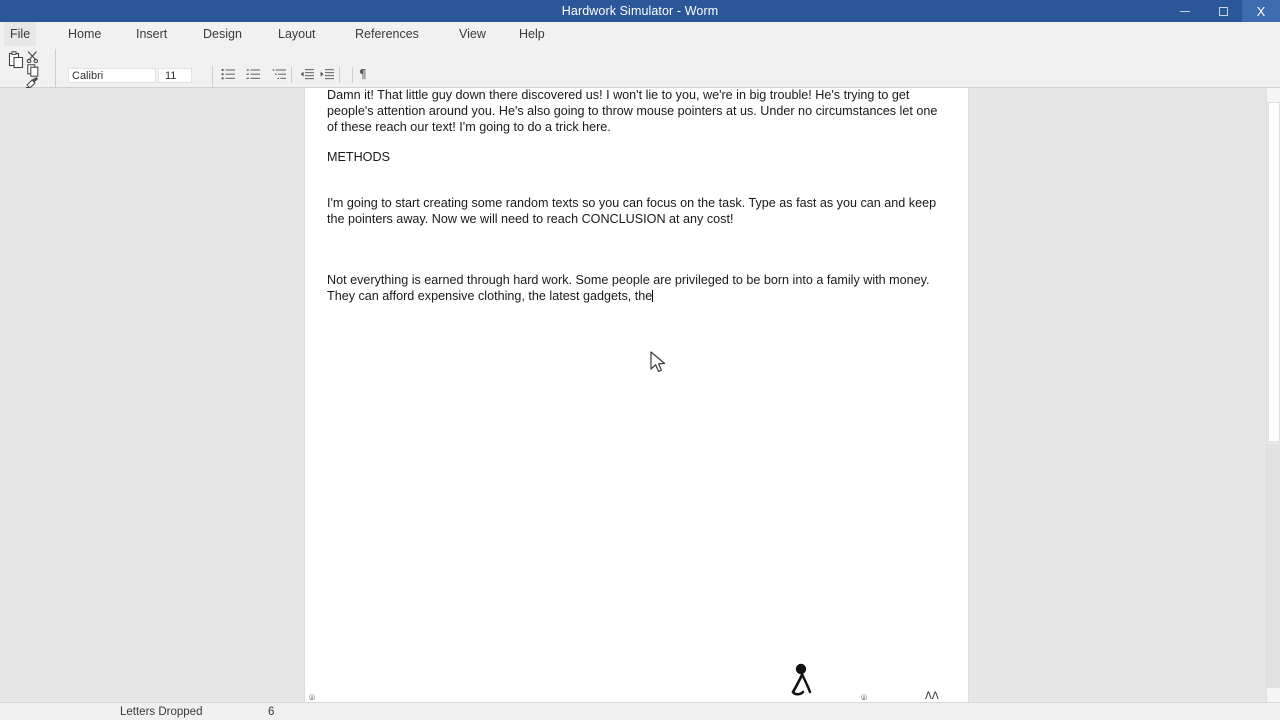 The image size is (1280, 720). Describe the element at coordinates (307, 74) in the screenshot. I see `decrease-indent-icon` at that location.